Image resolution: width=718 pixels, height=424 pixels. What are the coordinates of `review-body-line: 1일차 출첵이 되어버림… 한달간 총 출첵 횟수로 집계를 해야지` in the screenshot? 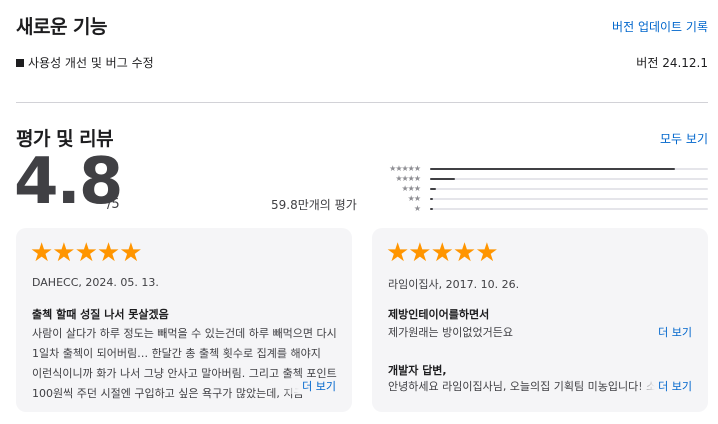 It's located at (176, 353).